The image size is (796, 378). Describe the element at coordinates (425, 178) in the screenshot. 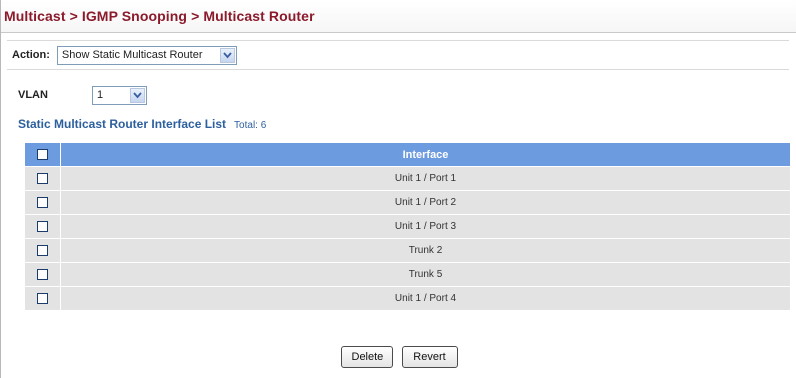

I see `interface-cell: Unit 1 / Port 1` at that location.